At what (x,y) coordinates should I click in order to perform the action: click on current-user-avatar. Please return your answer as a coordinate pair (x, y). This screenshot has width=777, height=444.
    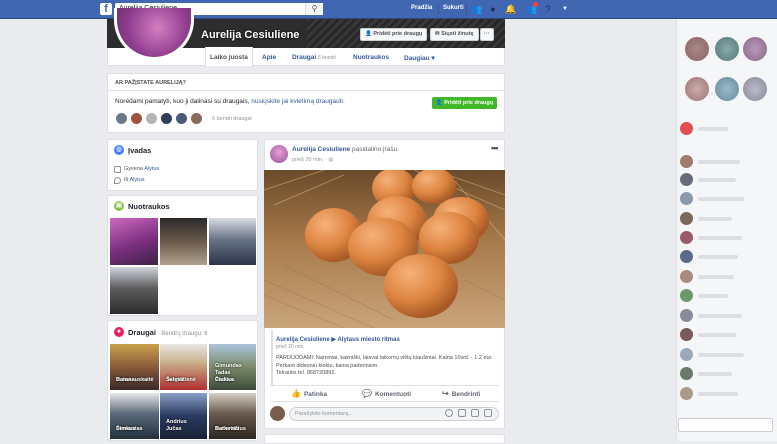
    Looking at the image, I should click on (277, 413).